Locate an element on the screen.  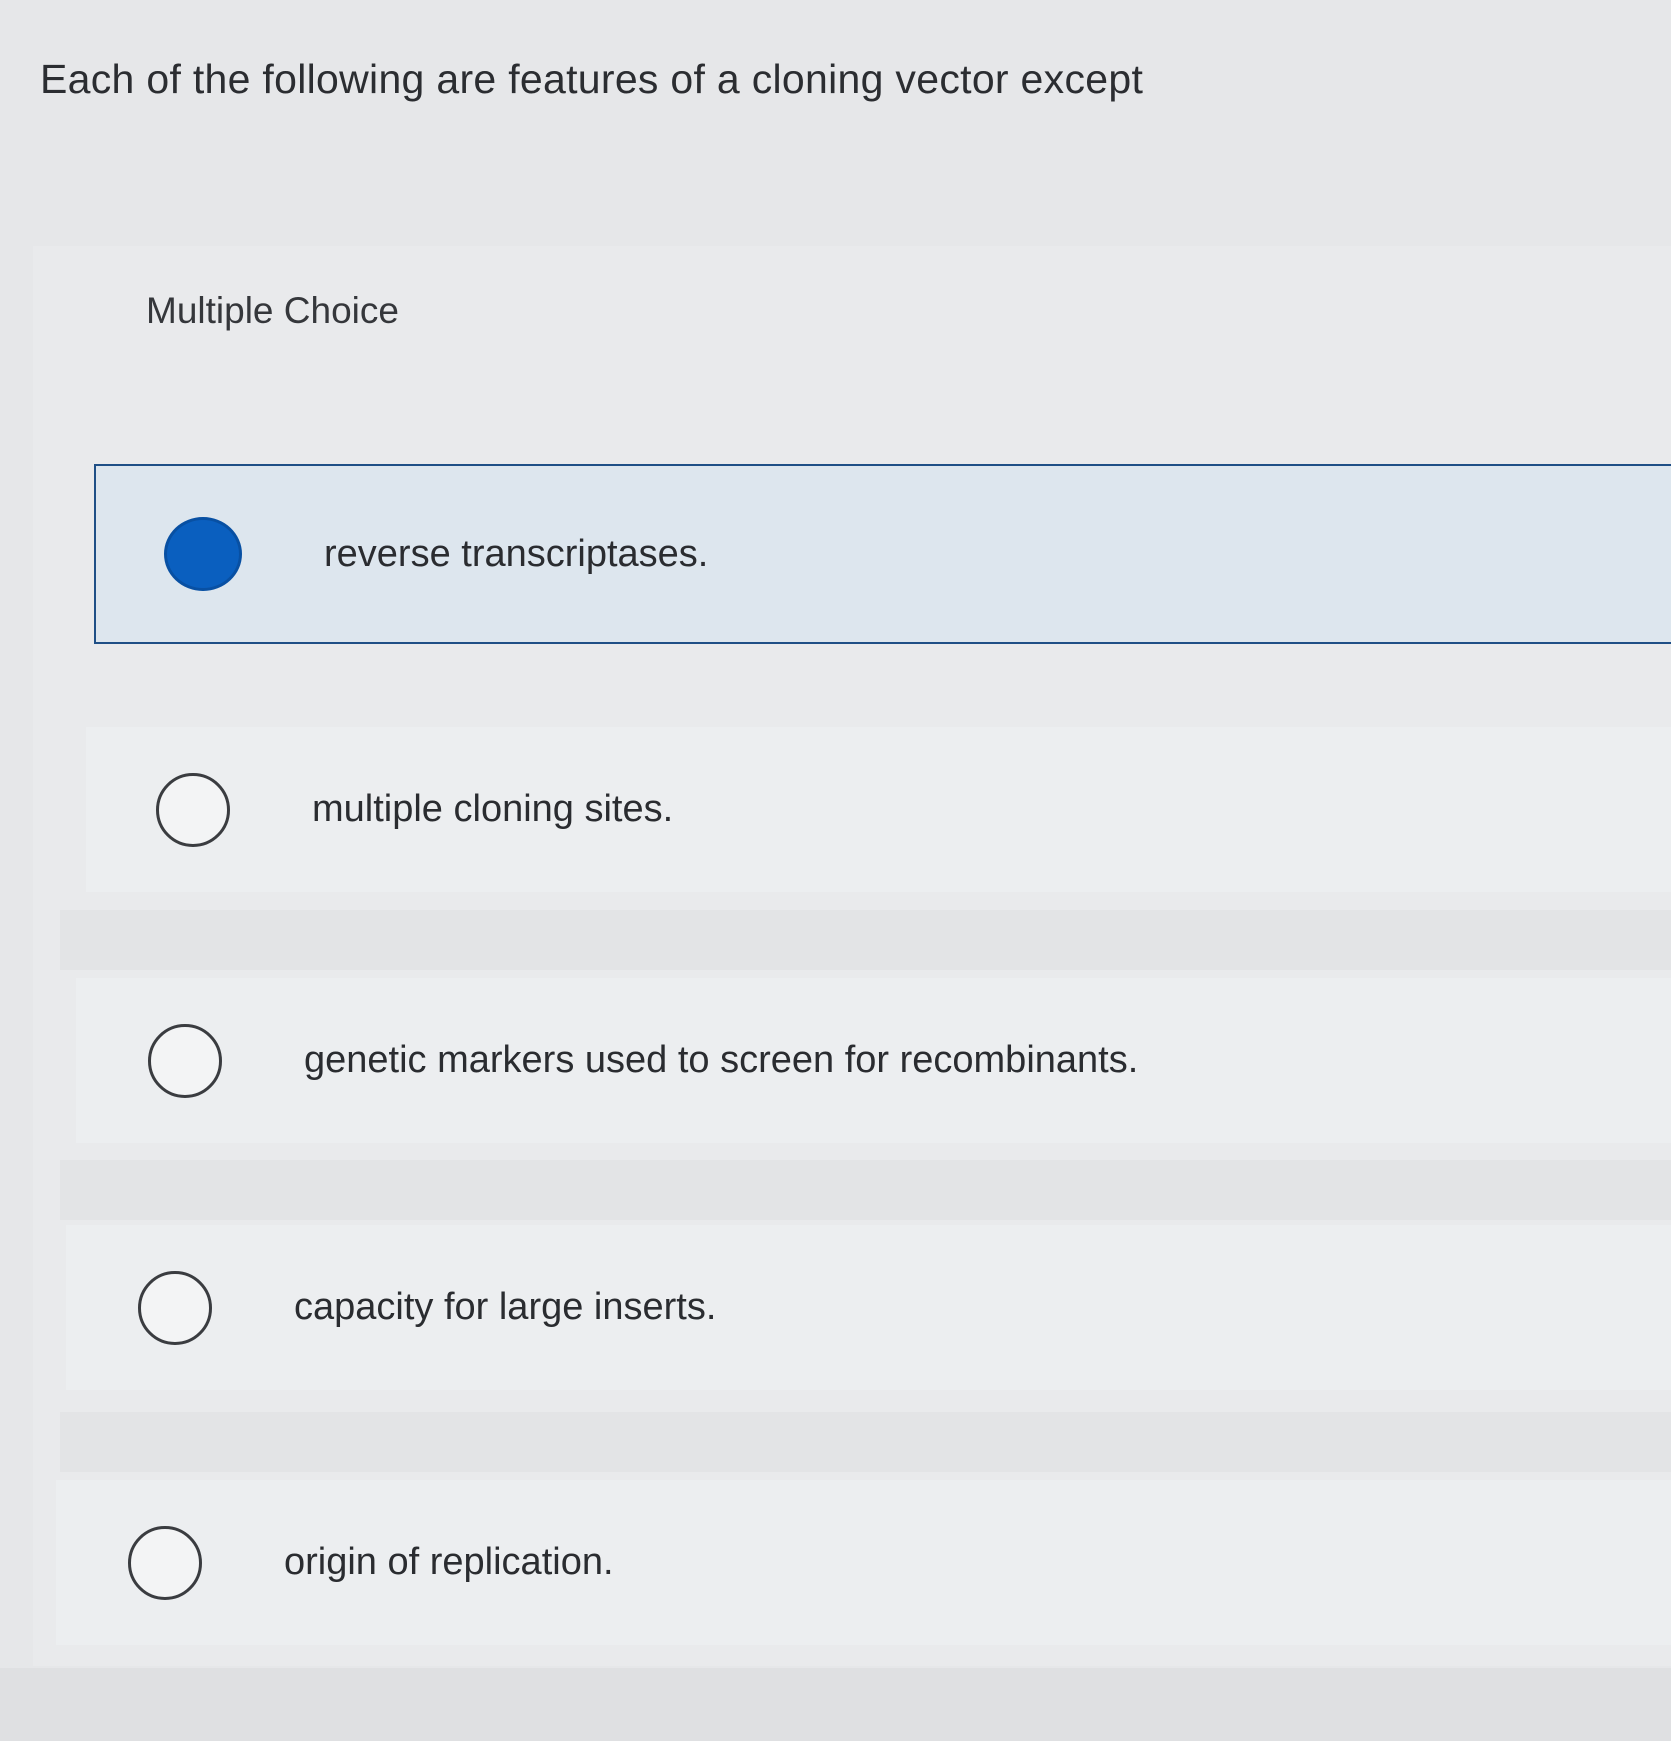
option-label: reverse transcriptases. is located at coordinates (516, 553).